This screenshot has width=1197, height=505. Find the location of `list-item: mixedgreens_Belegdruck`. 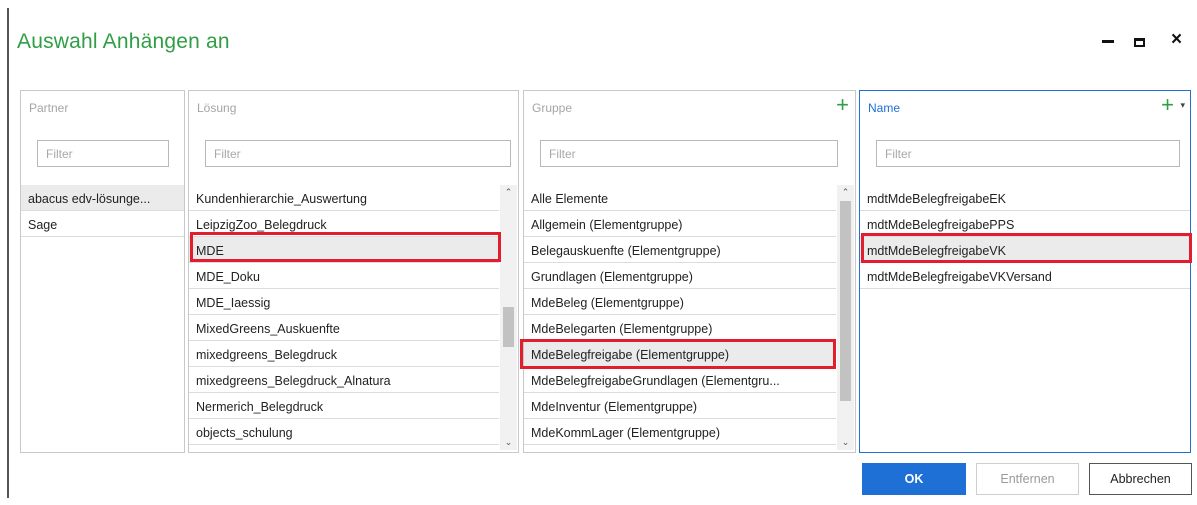

list-item: mixedgreens_Belegdruck is located at coordinates (344, 354).